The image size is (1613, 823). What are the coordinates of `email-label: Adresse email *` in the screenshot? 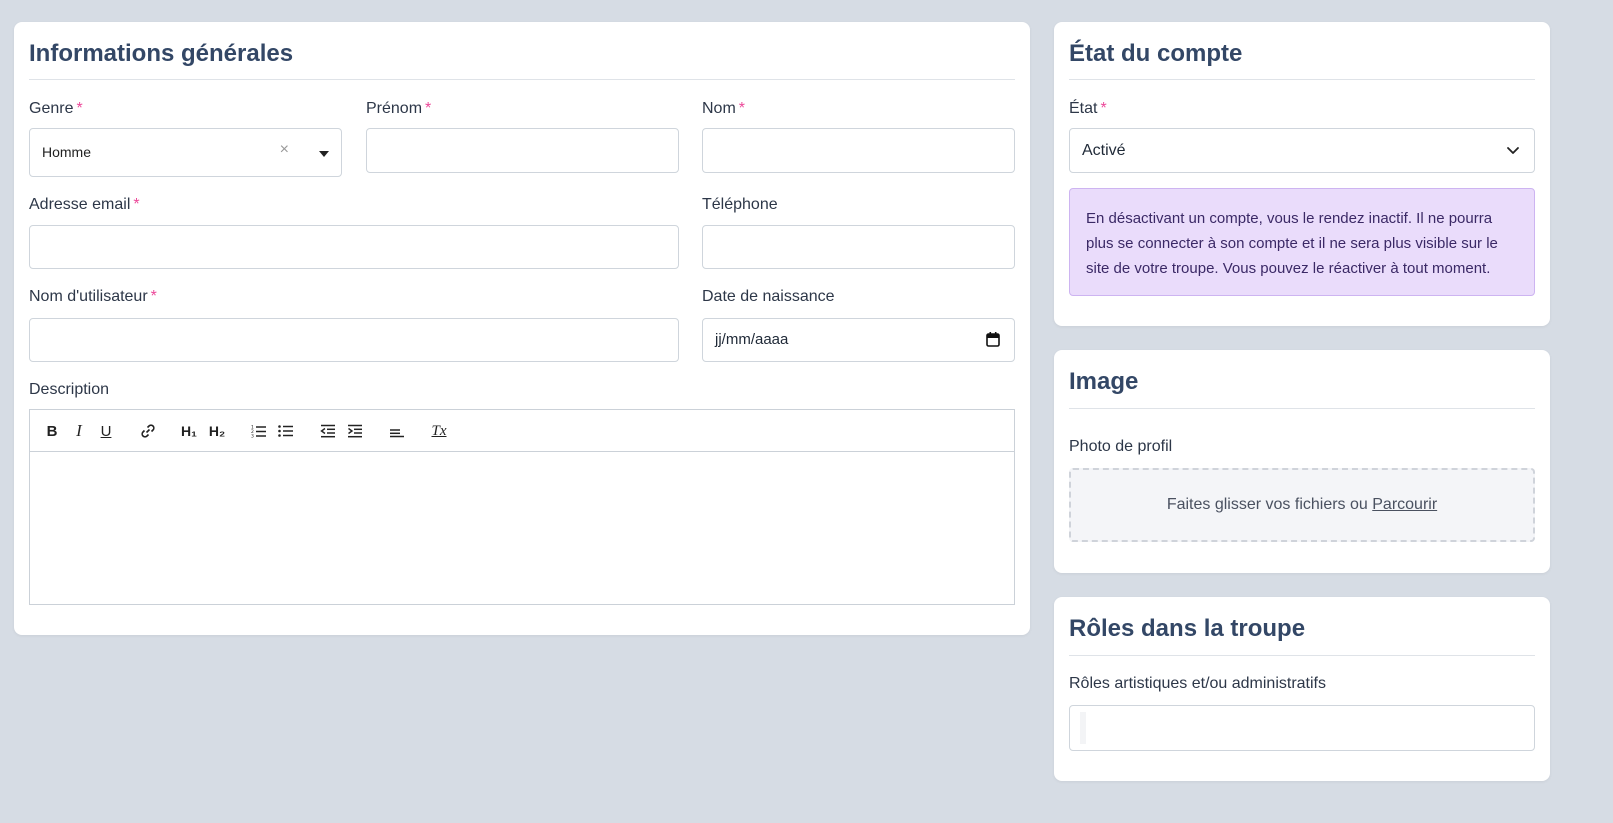 It's located at (84, 205).